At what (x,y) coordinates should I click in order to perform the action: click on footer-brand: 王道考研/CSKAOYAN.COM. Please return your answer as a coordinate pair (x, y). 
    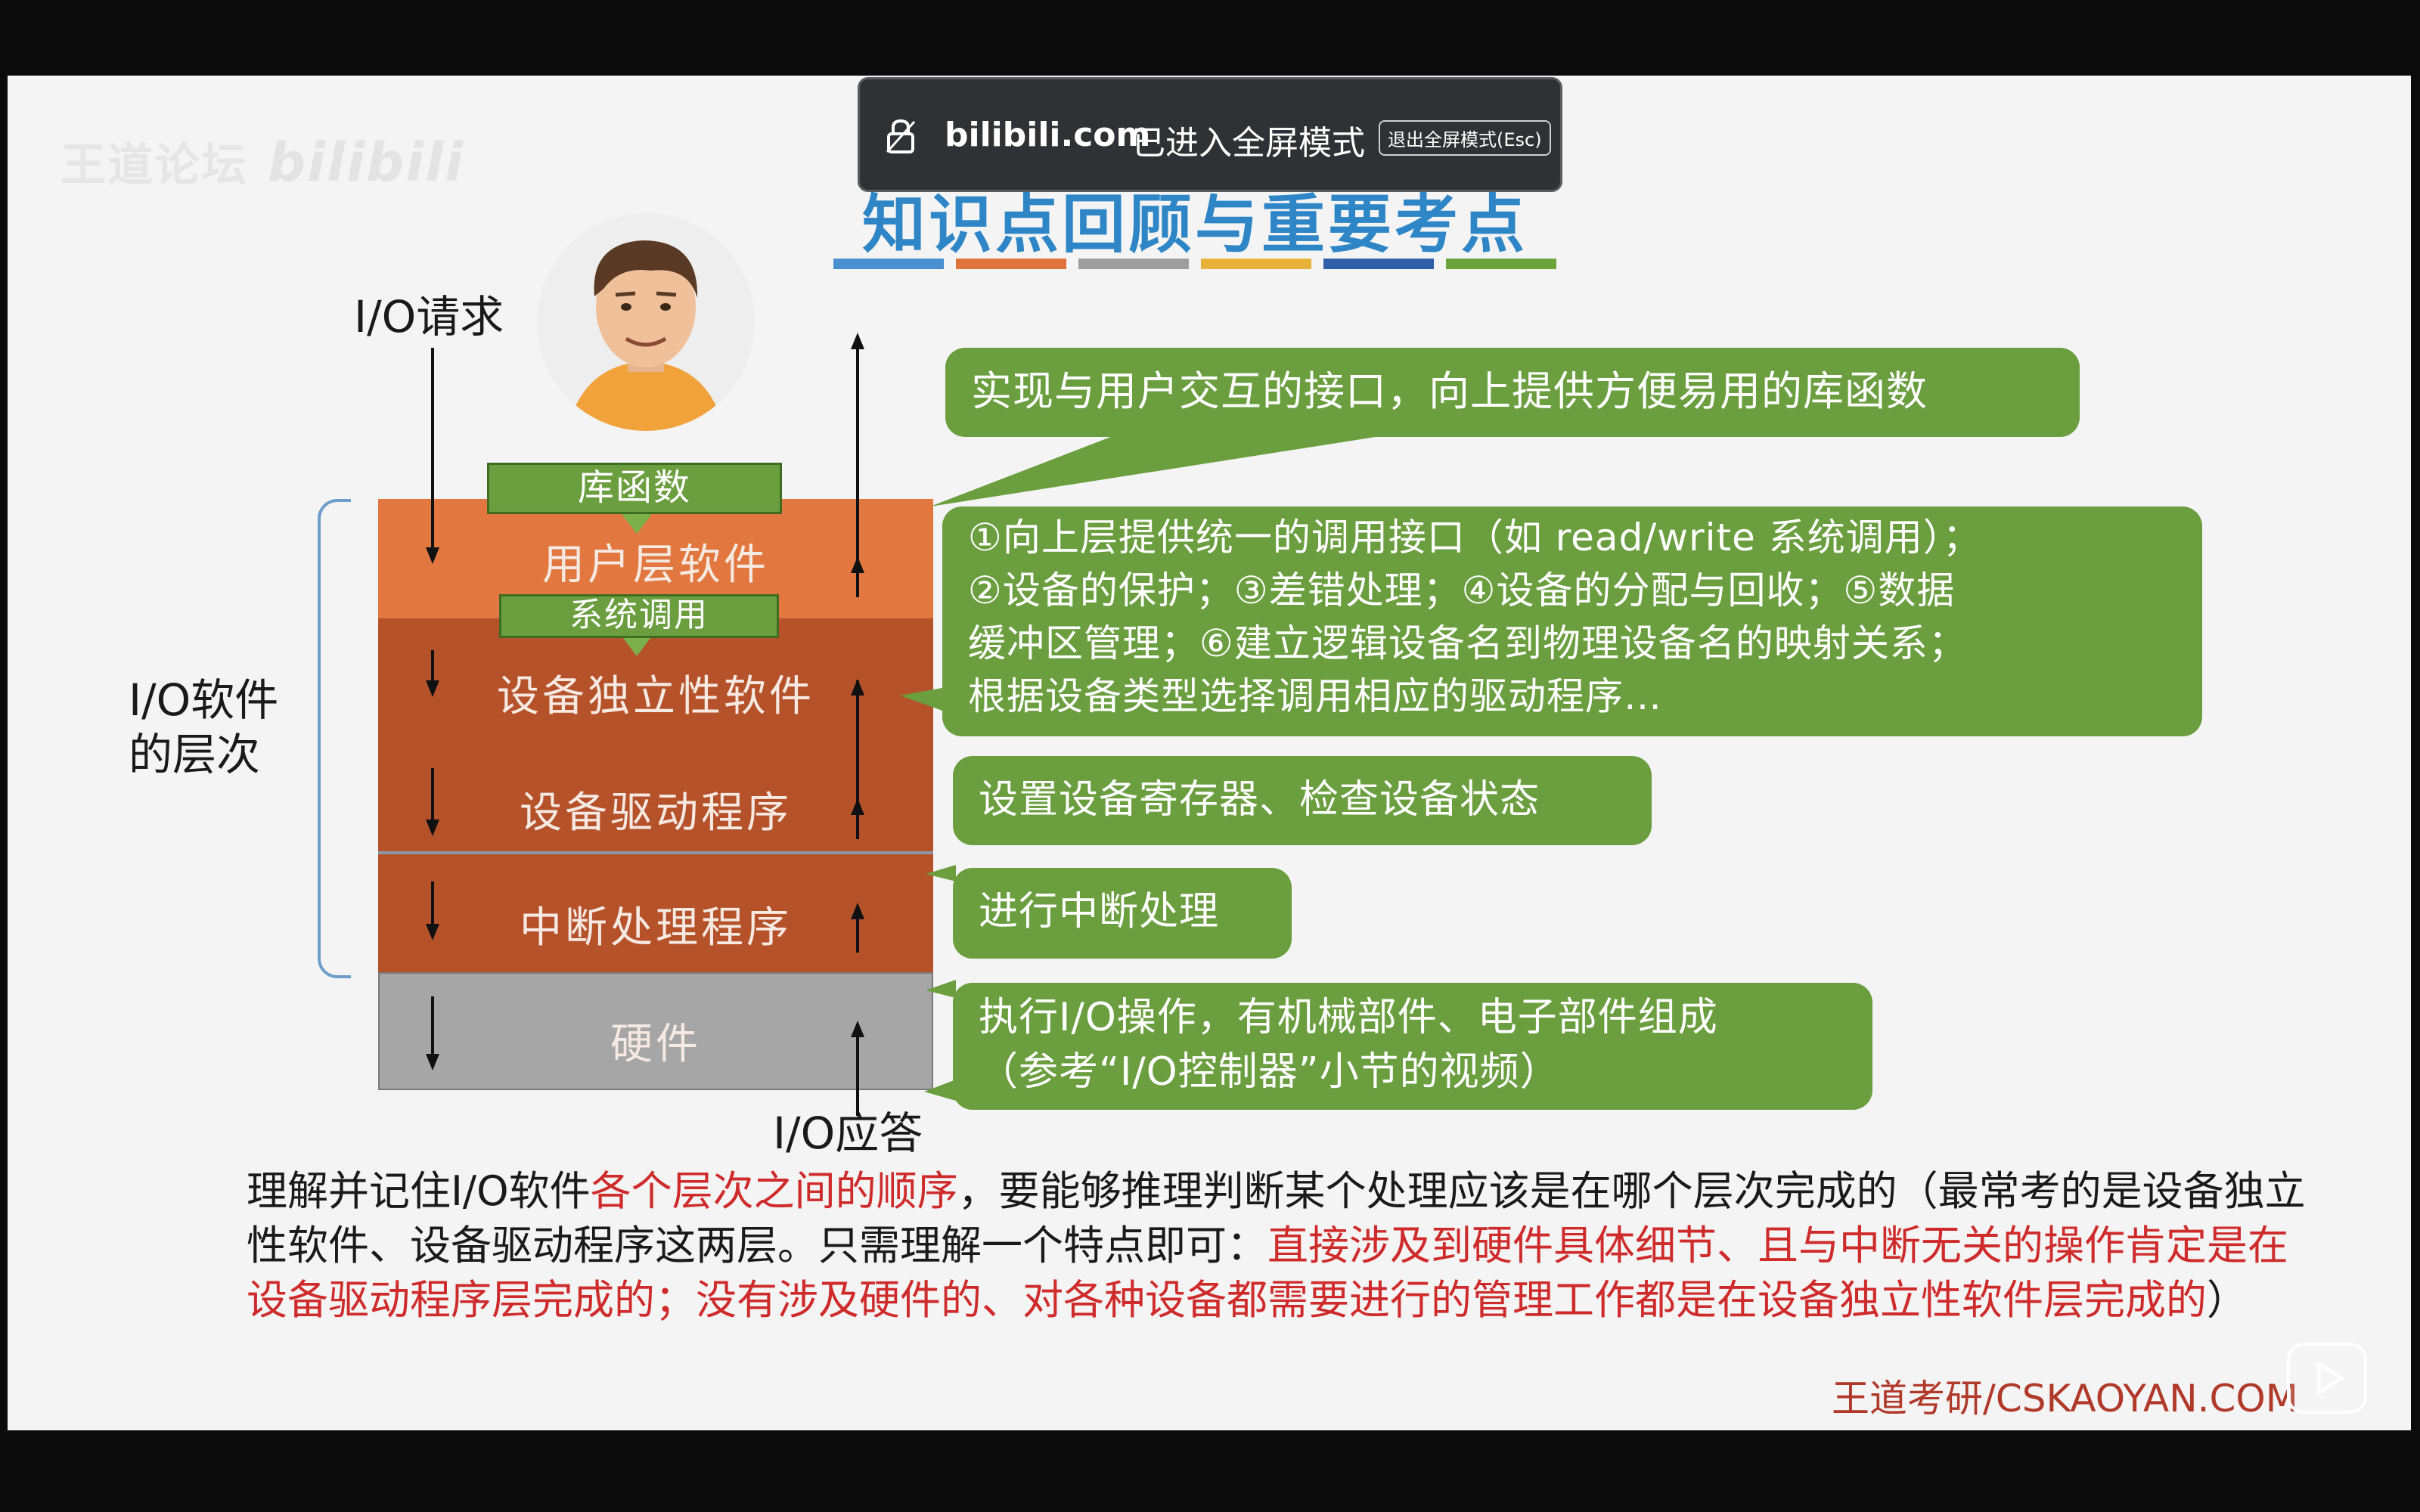
    Looking at the image, I should click on (2065, 1399).